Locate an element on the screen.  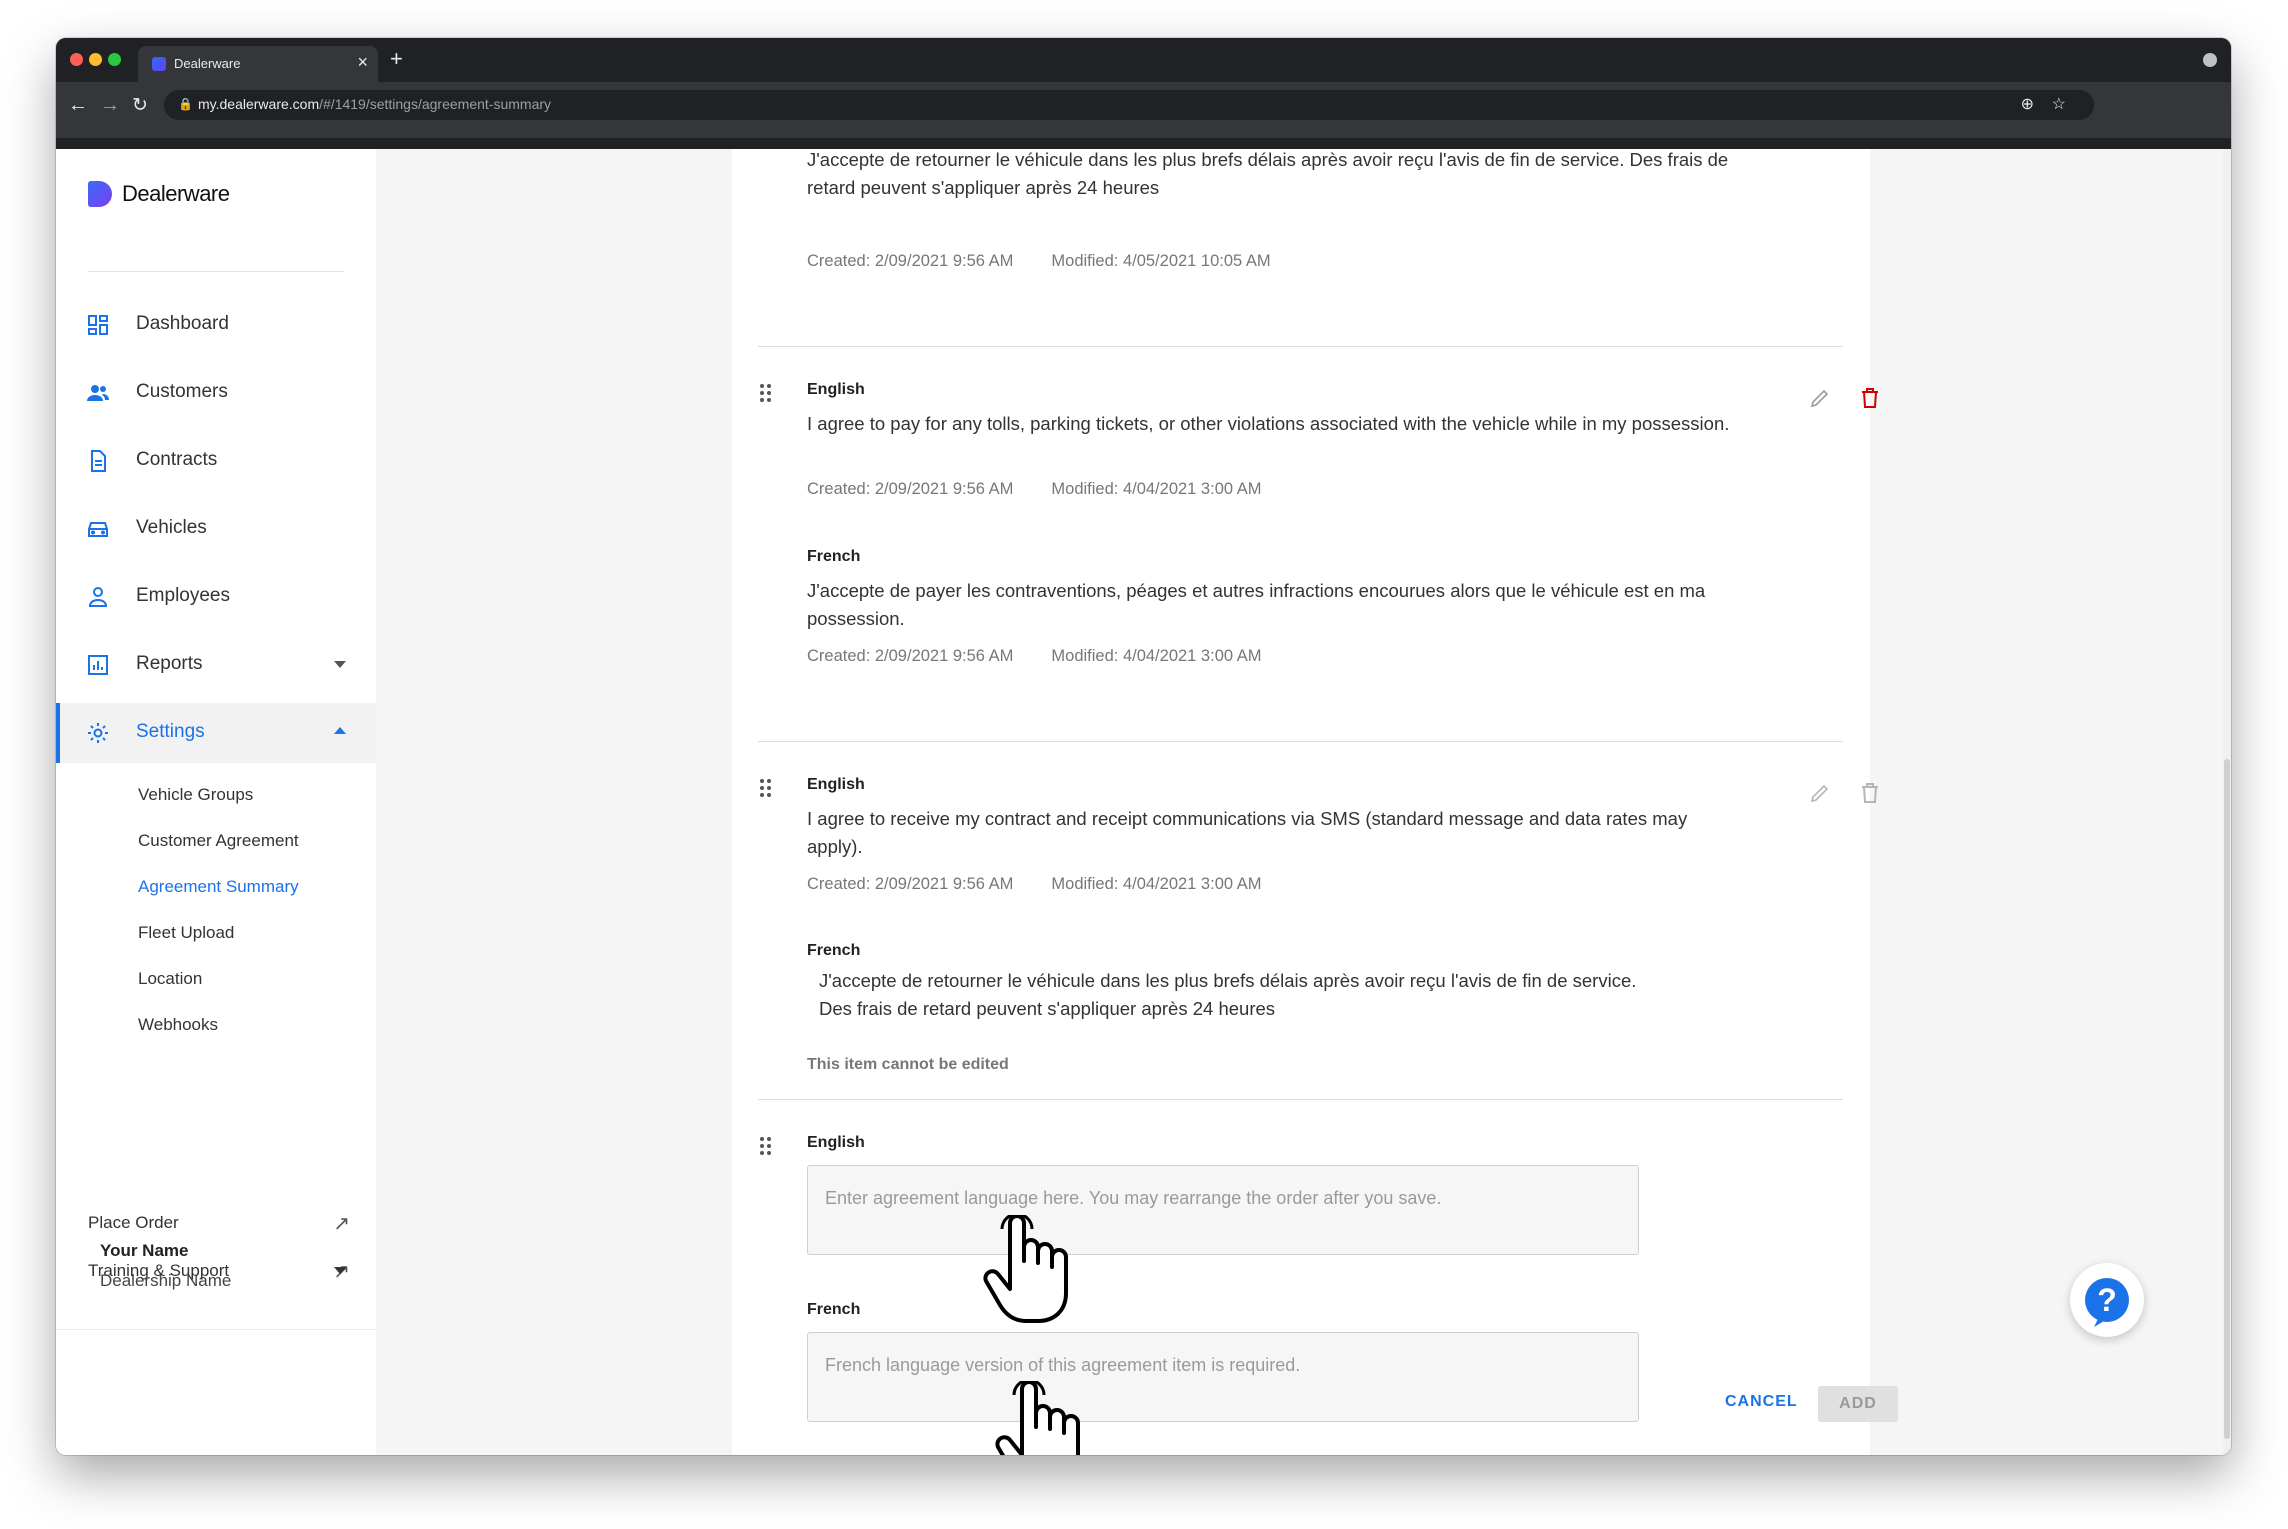
dealerware-favicon-icon is located at coordinates (159, 64).